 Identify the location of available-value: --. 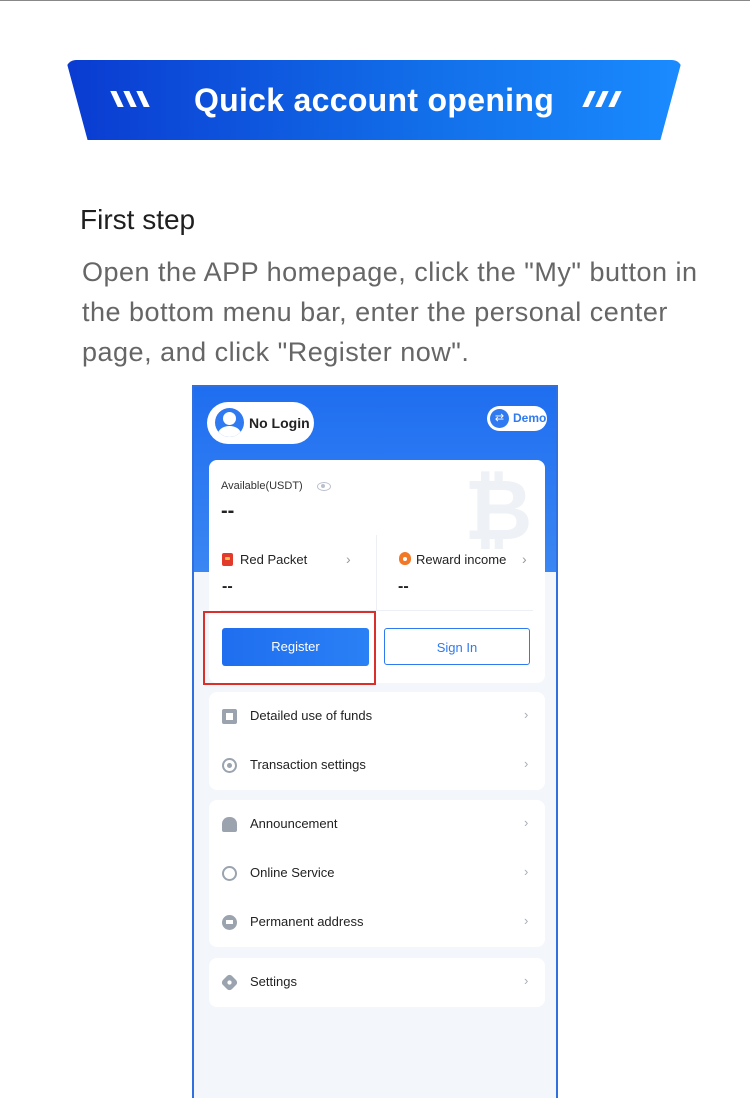
(228, 511).